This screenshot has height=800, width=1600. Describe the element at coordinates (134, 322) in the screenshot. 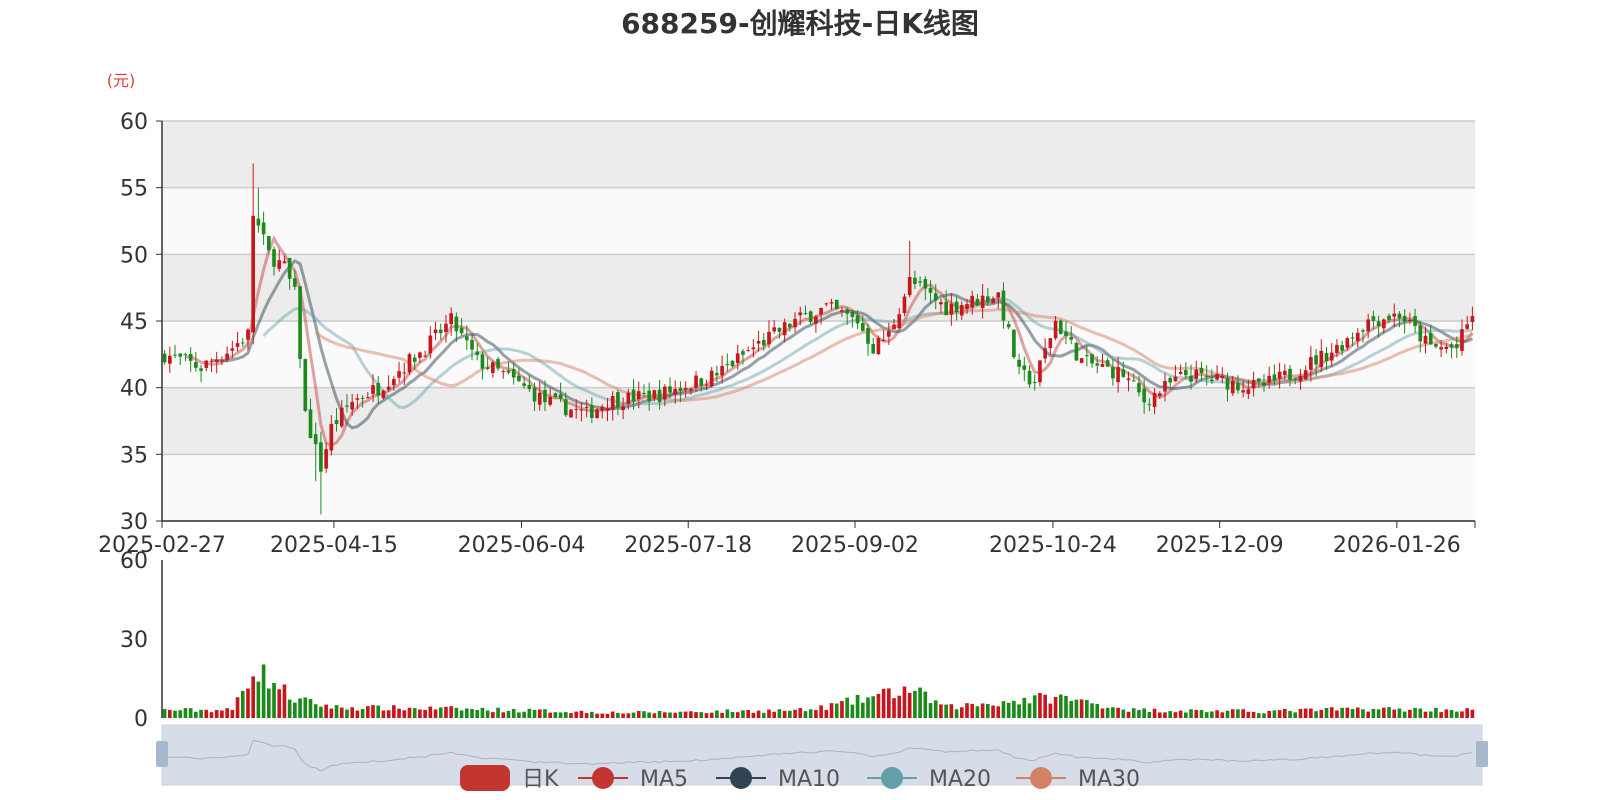

I see `y-tick-label: 45` at that location.